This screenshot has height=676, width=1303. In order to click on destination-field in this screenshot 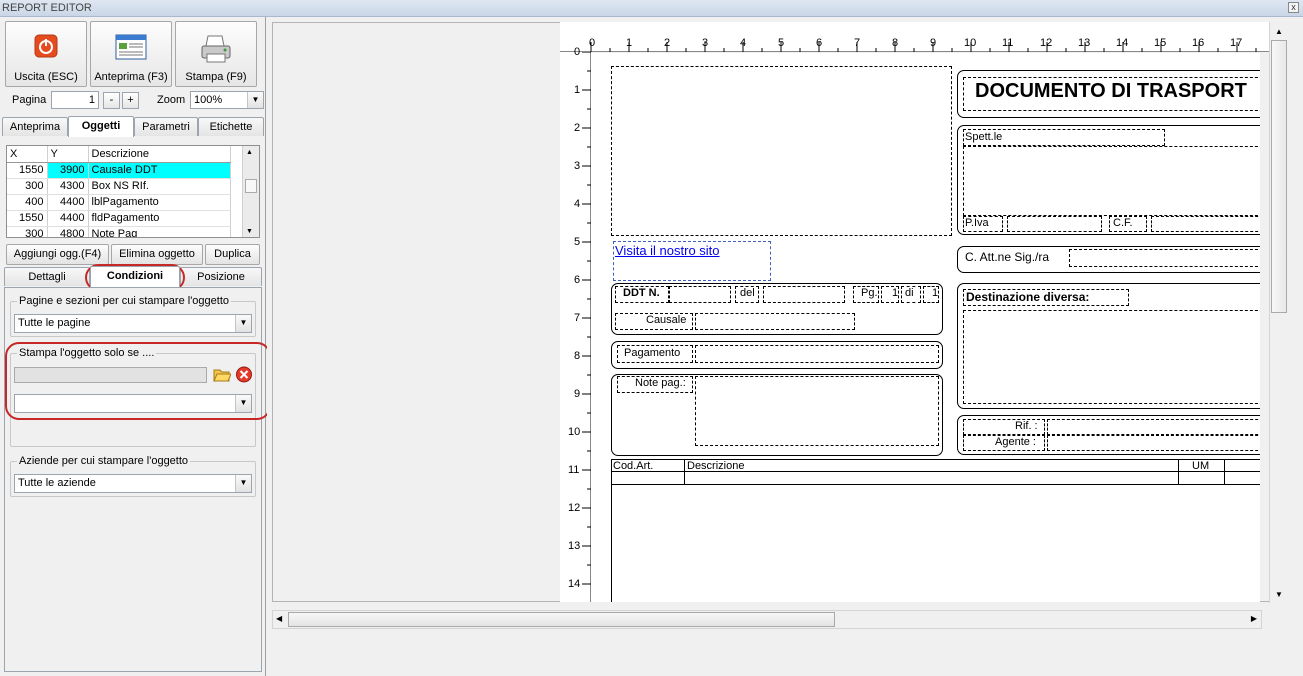, I will do `click(1111, 357)`.